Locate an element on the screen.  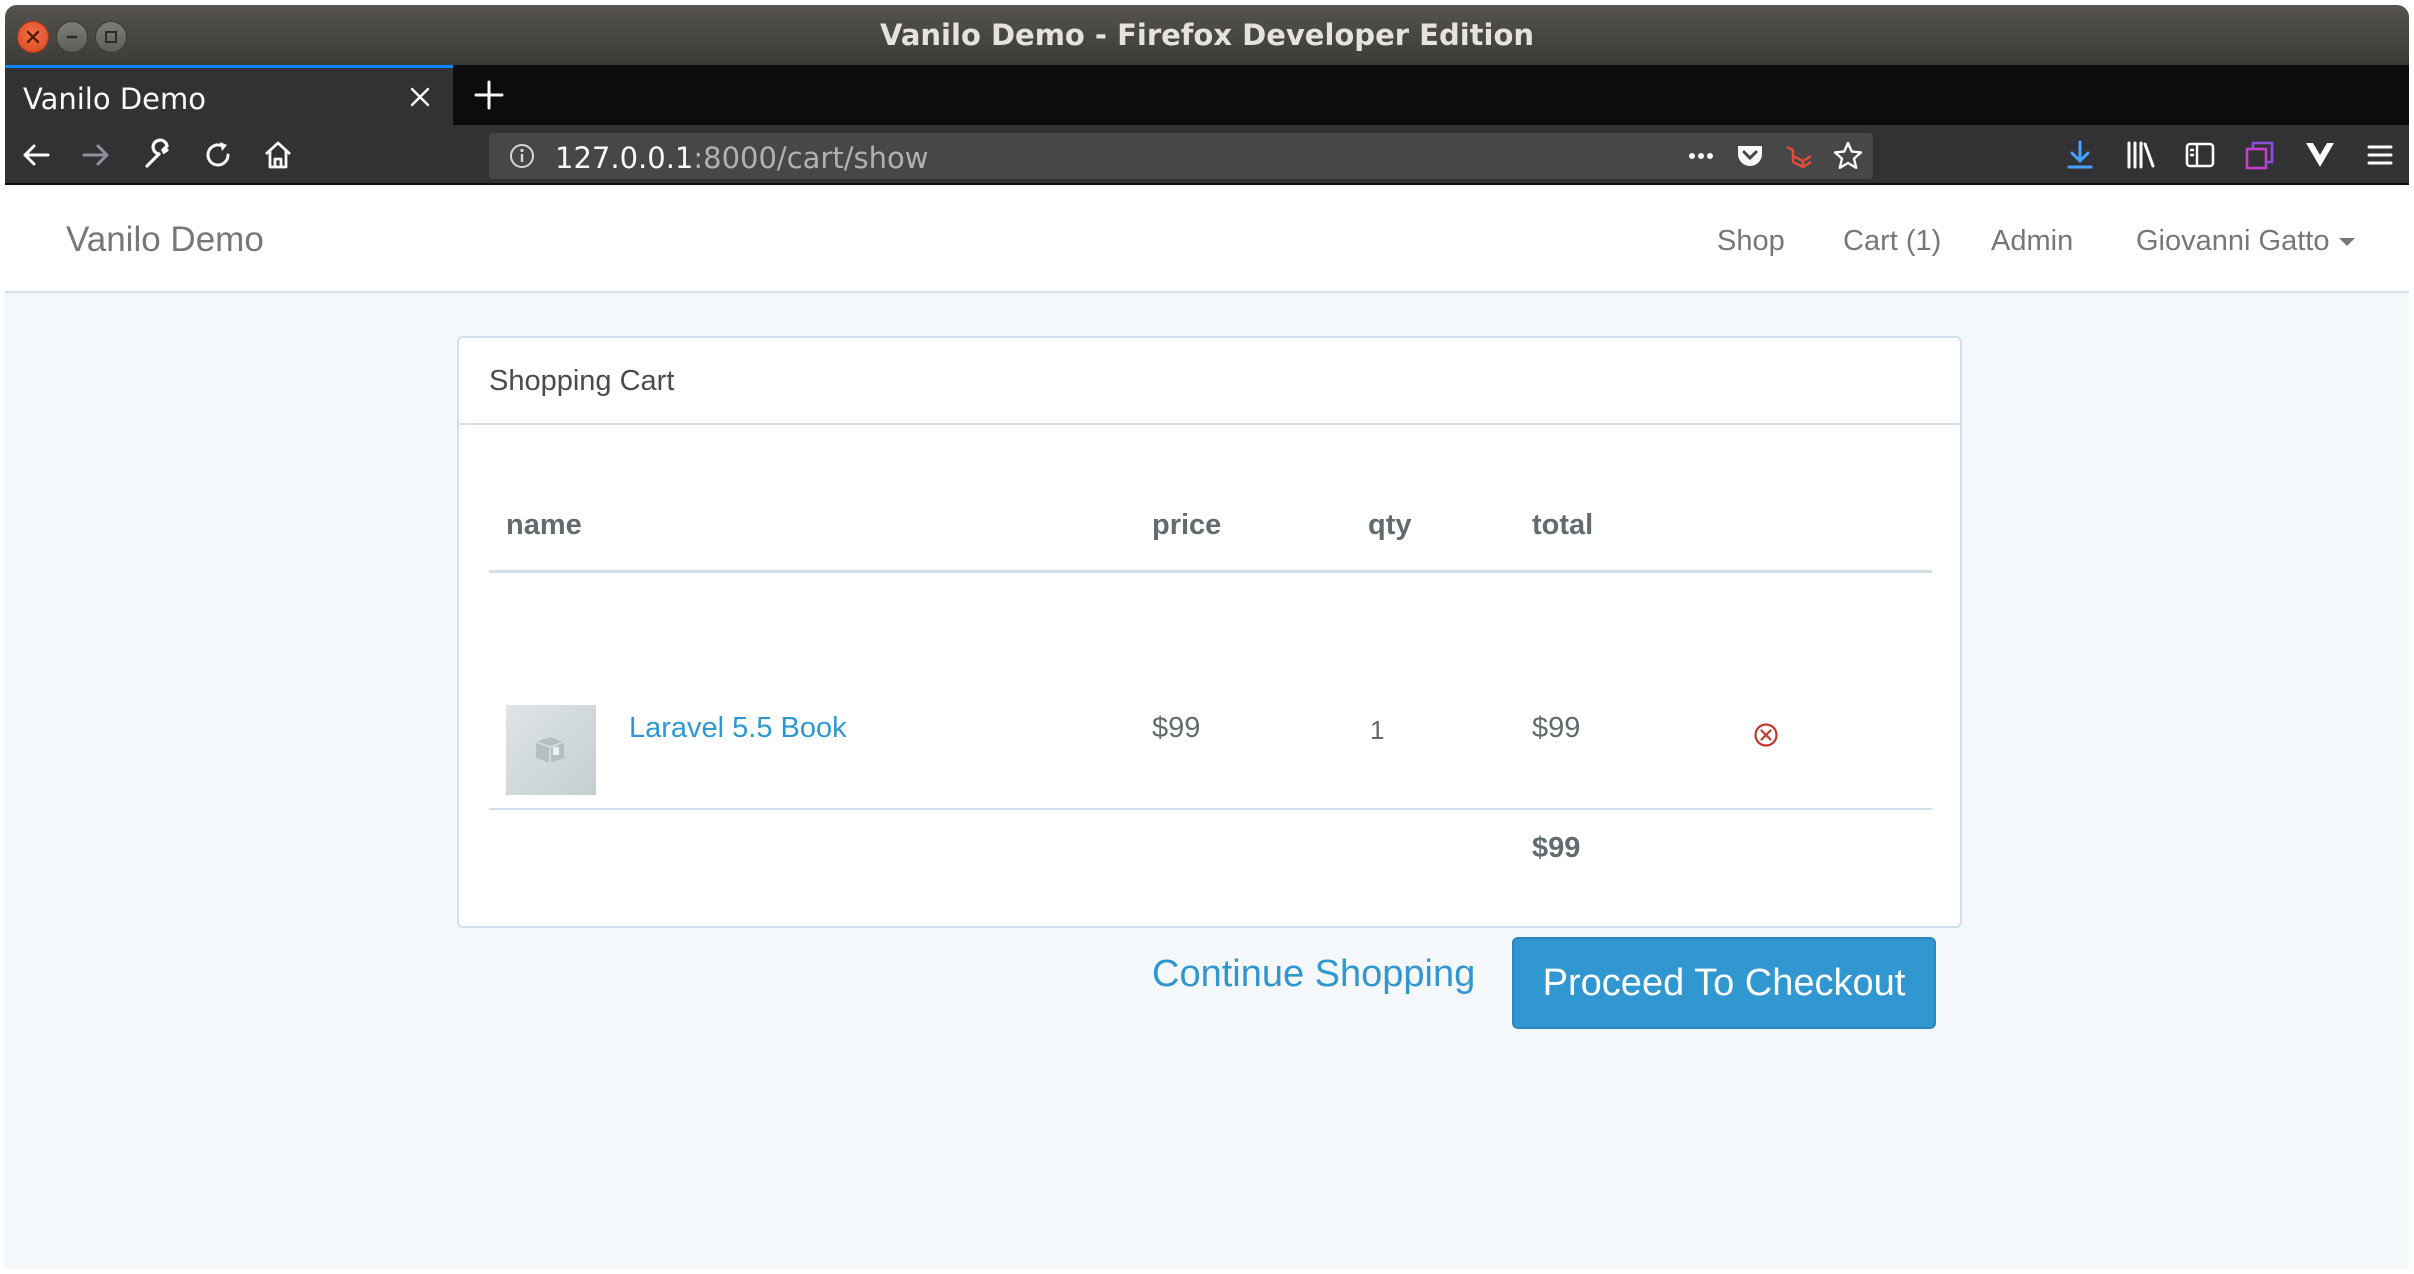
hamburger-menu-icon is located at coordinates (2380, 155).